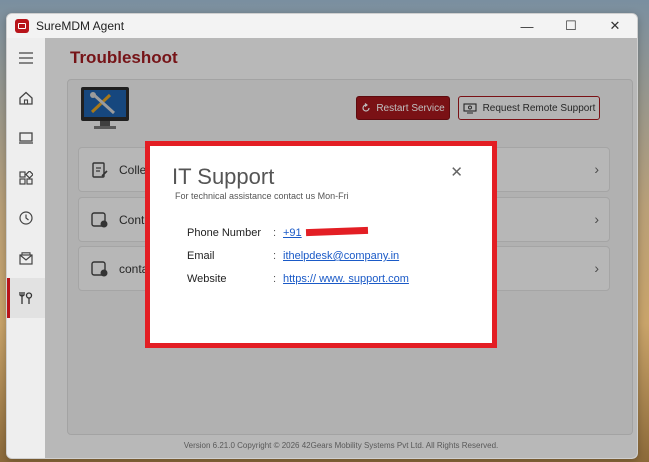 The width and height of the screenshot is (649, 462). I want to click on title-bar: SureMDM Agent — ☐ ✕, so click(322, 26).